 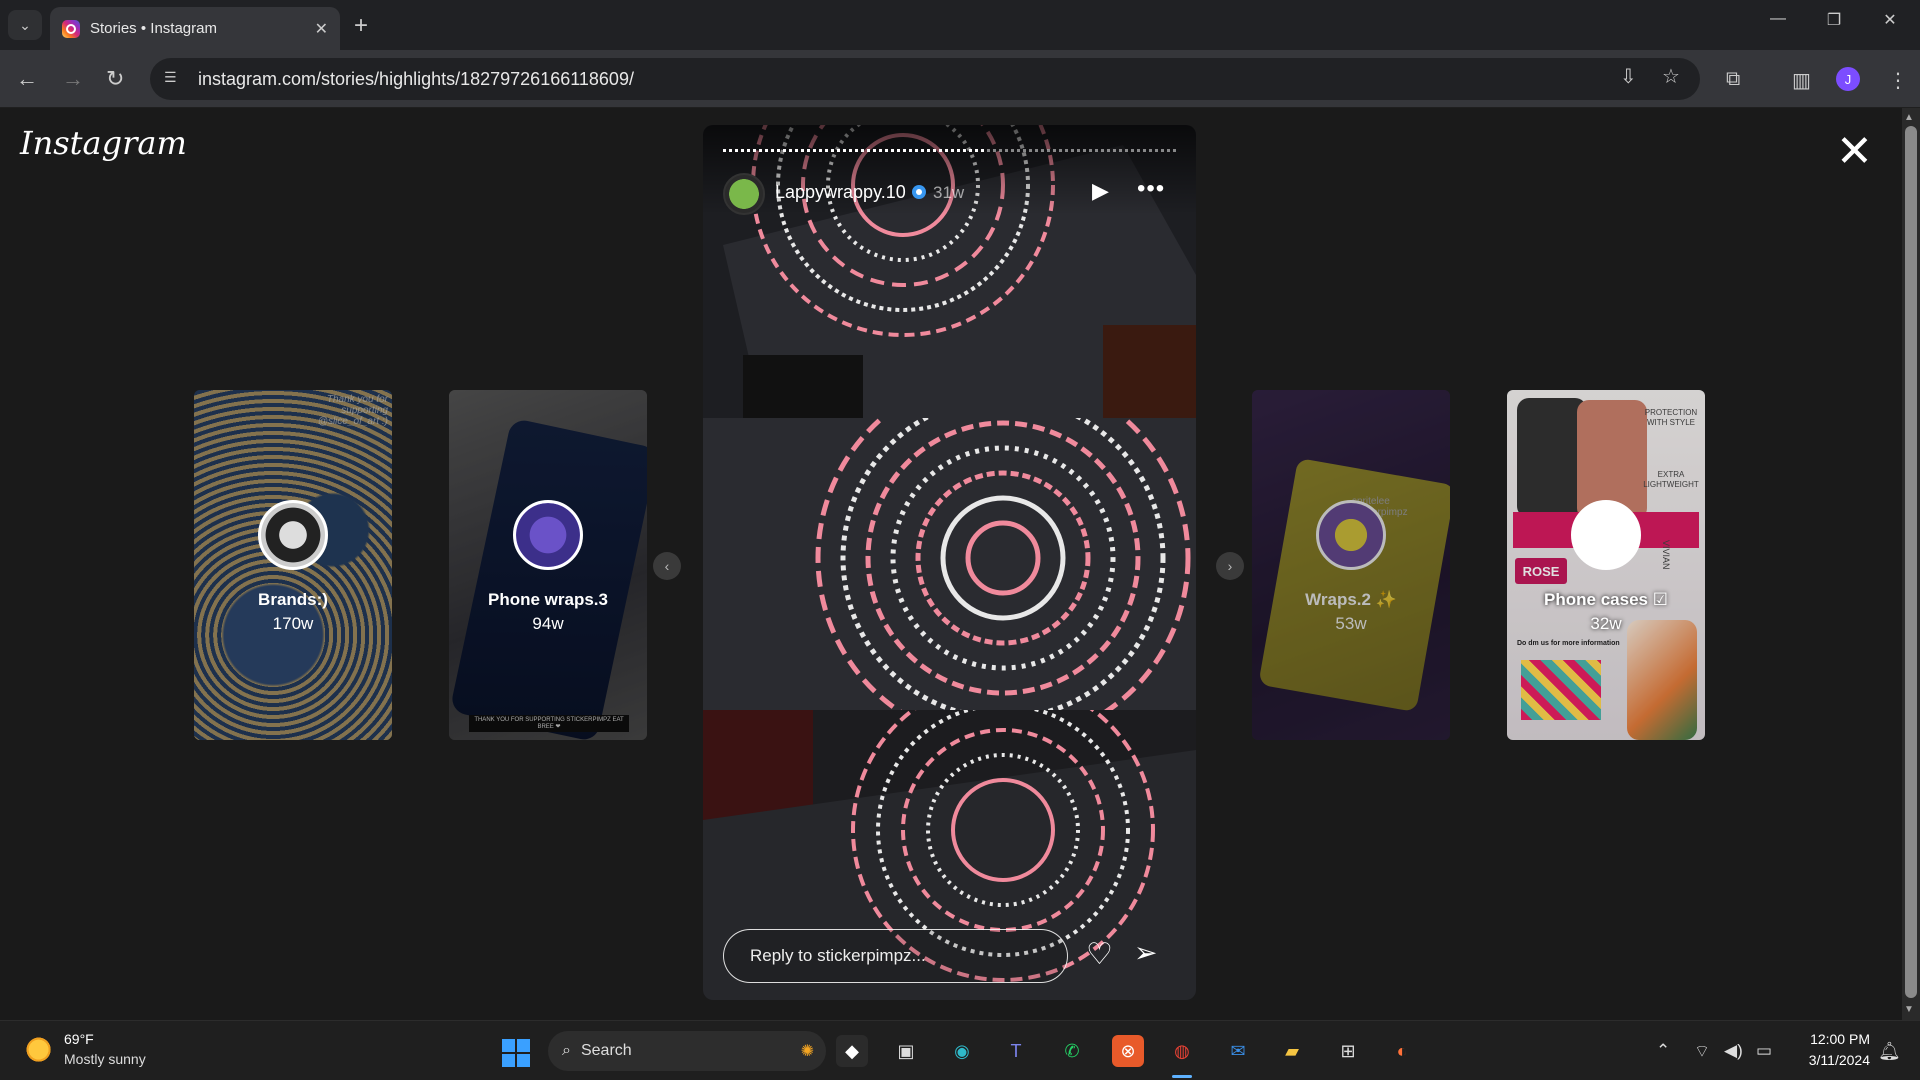 I want to click on highlight-name: Wraps.2 ✨, so click(x=1351, y=599).